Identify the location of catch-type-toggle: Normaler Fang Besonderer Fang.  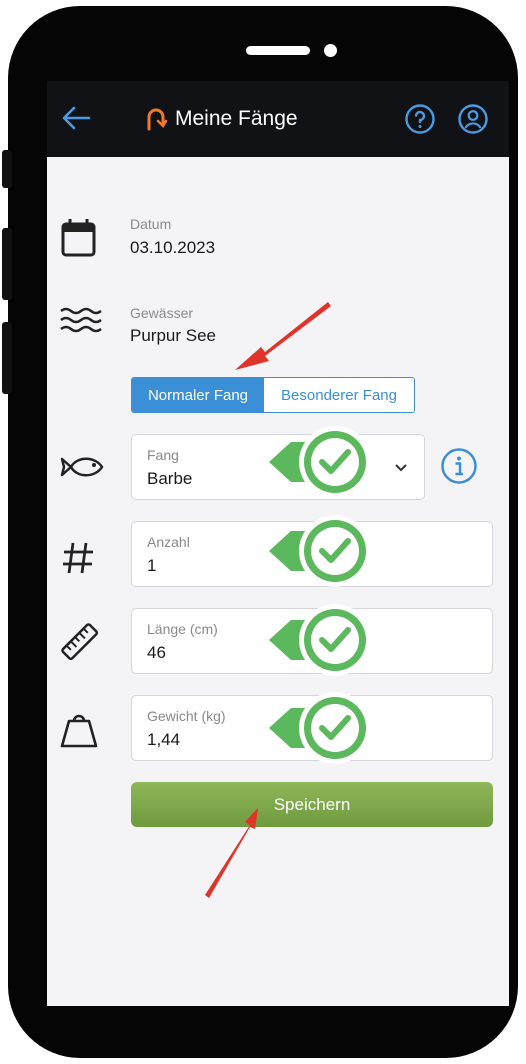
(273, 395).